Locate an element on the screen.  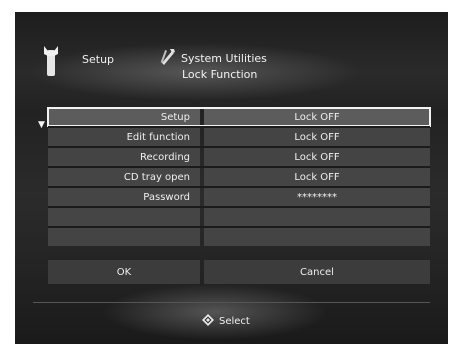
row-password: Password ******** is located at coordinates (239, 197).